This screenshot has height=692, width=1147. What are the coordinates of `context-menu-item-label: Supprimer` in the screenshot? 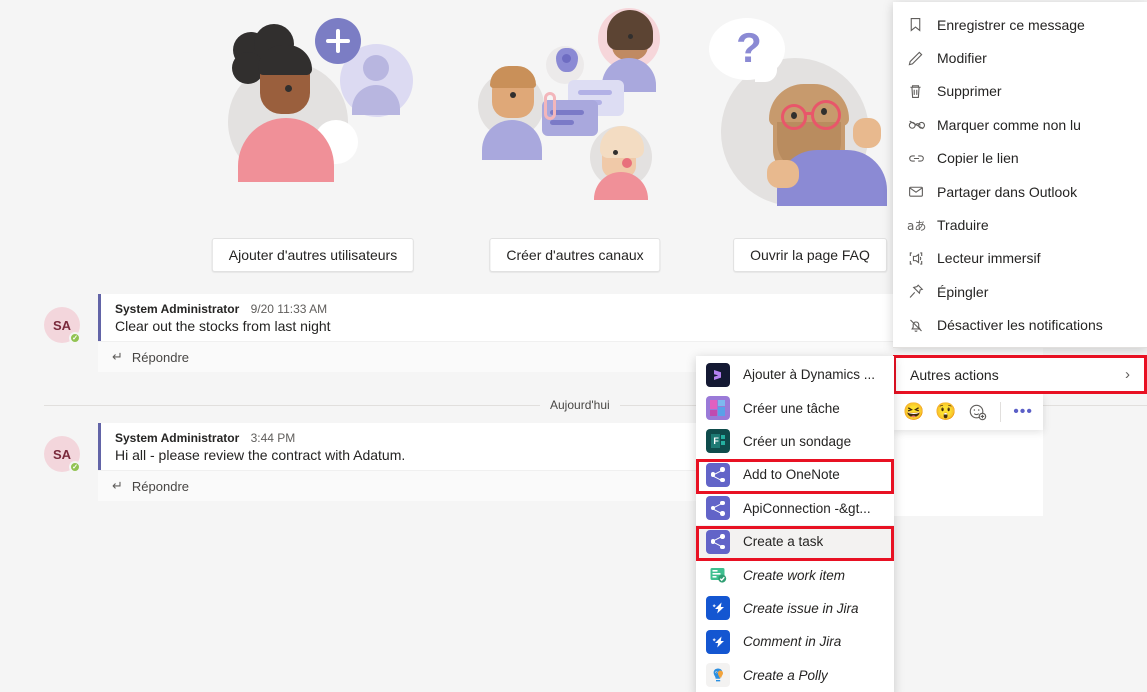 It's located at (969, 91).